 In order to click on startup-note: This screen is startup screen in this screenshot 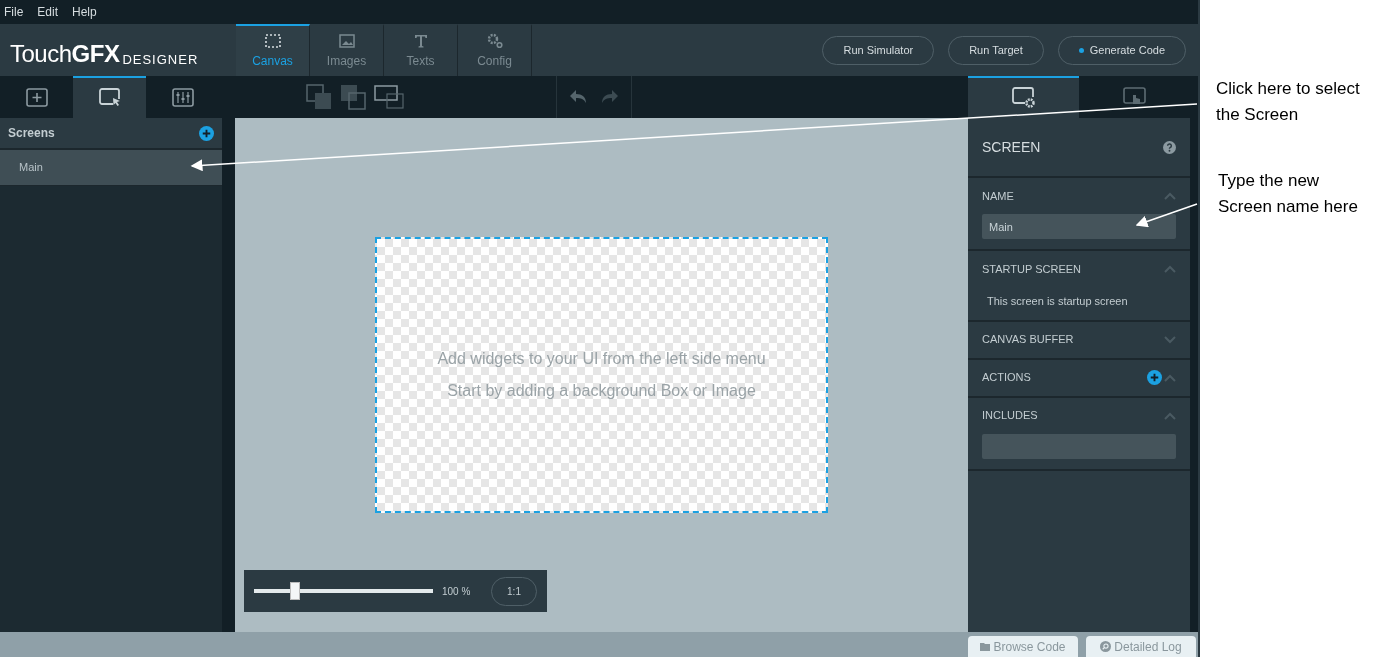, I will do `click(1057, 301)`.